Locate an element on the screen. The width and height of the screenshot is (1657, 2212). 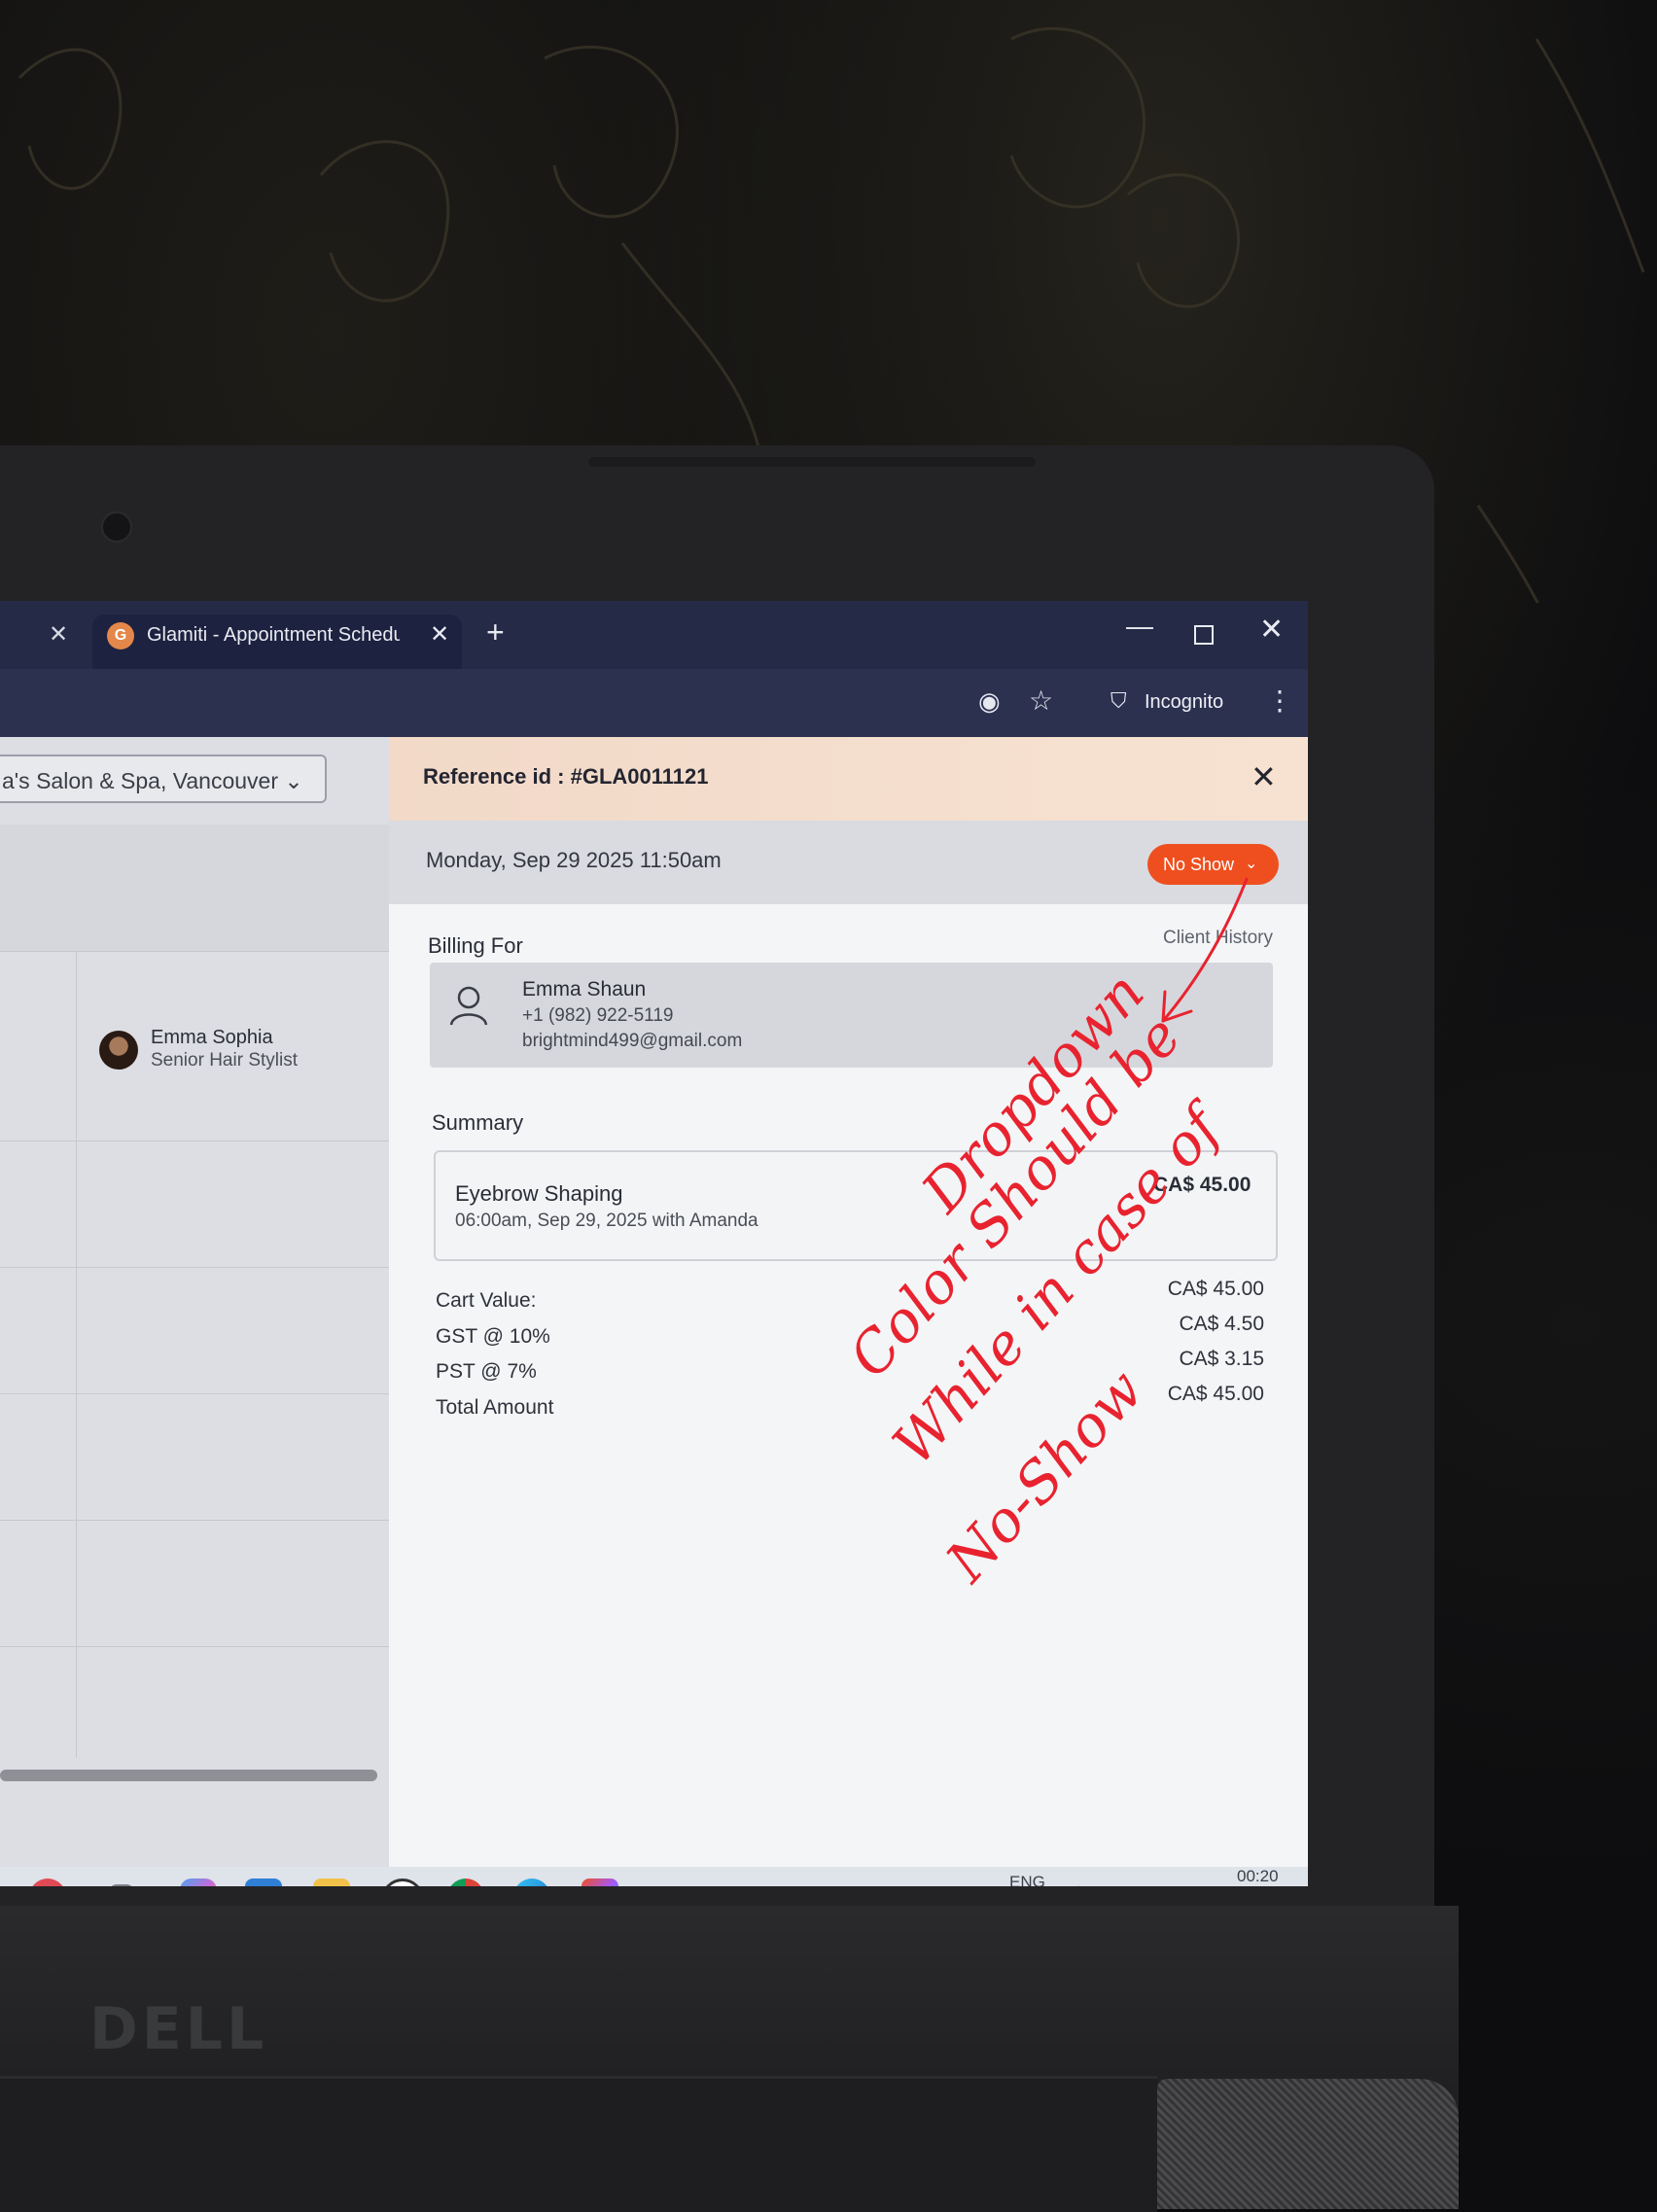
webcam is located at coordinates (116, 527).